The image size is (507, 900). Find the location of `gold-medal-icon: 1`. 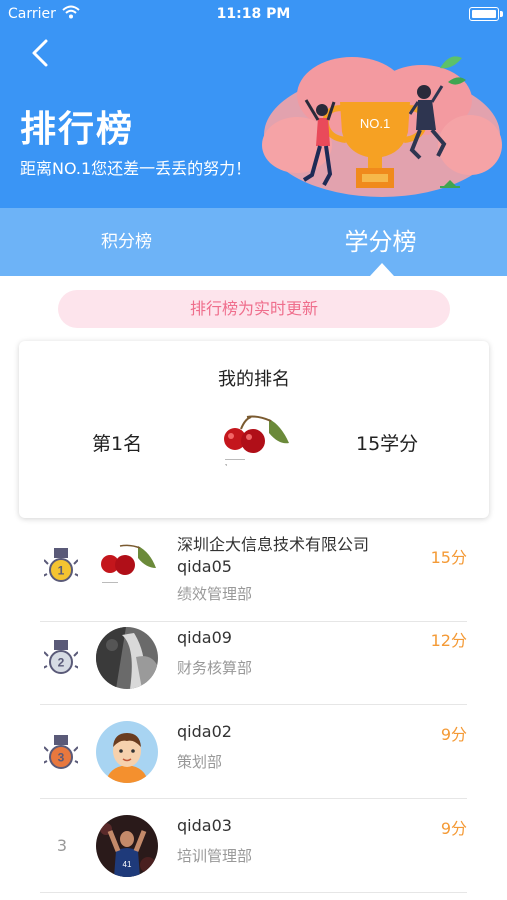

gold-medal-icon: 1 is located at coordinates (61, 565).